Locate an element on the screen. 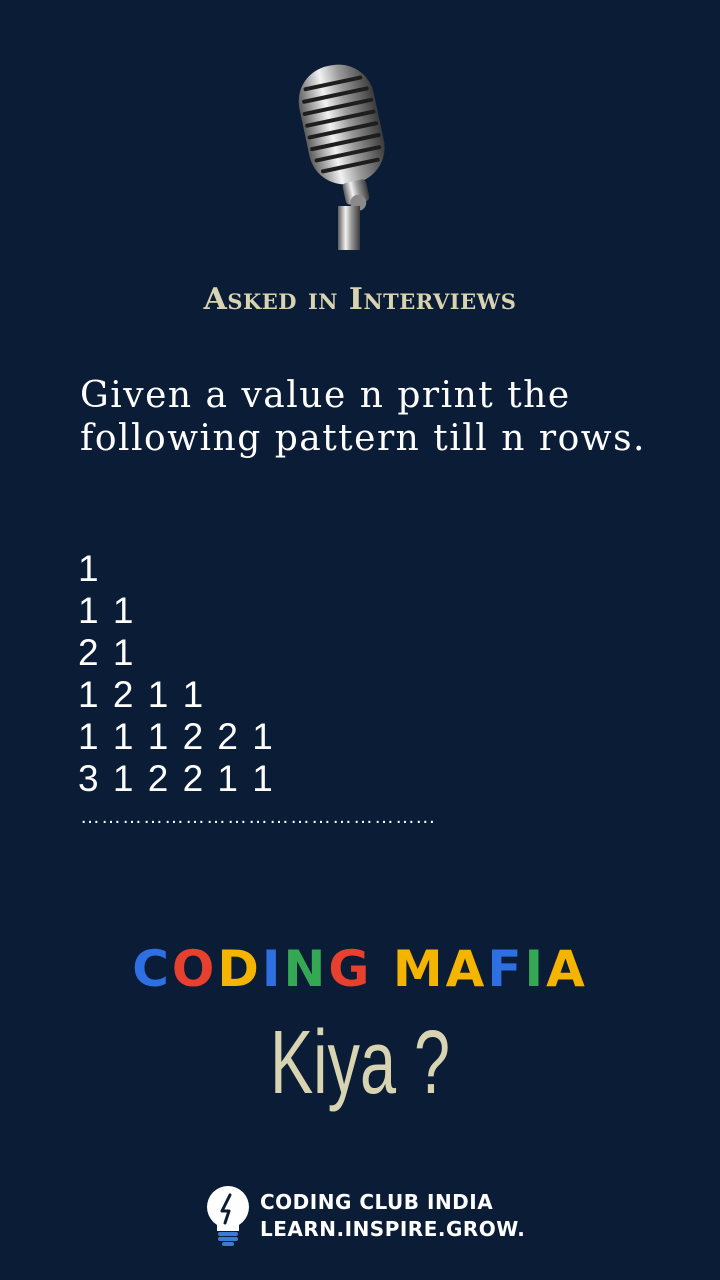 The width and height of the screenshot is (720, 1280). org-name: CODING CLUB INDIA is located at coordinates (377, 1202).